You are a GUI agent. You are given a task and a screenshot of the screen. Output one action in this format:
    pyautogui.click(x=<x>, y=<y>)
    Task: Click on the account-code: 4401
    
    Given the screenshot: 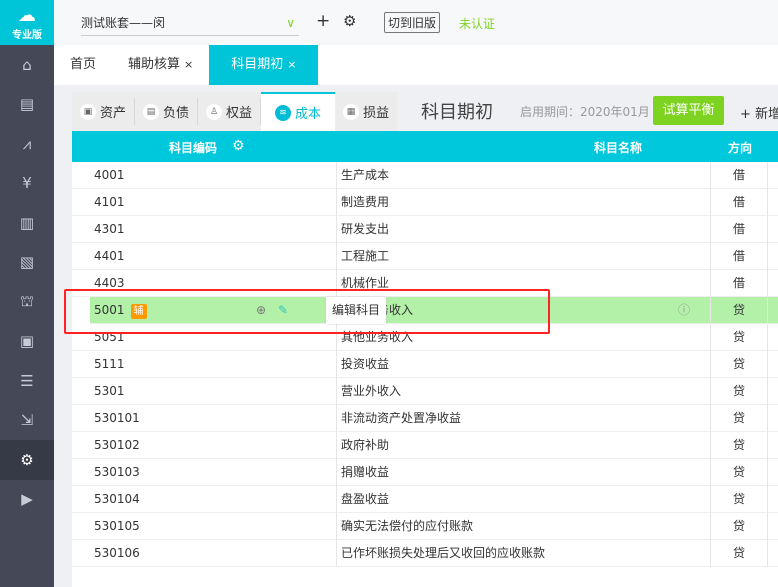 What is the action you would take?
    pyautogui.click(x=109, y=256)
    